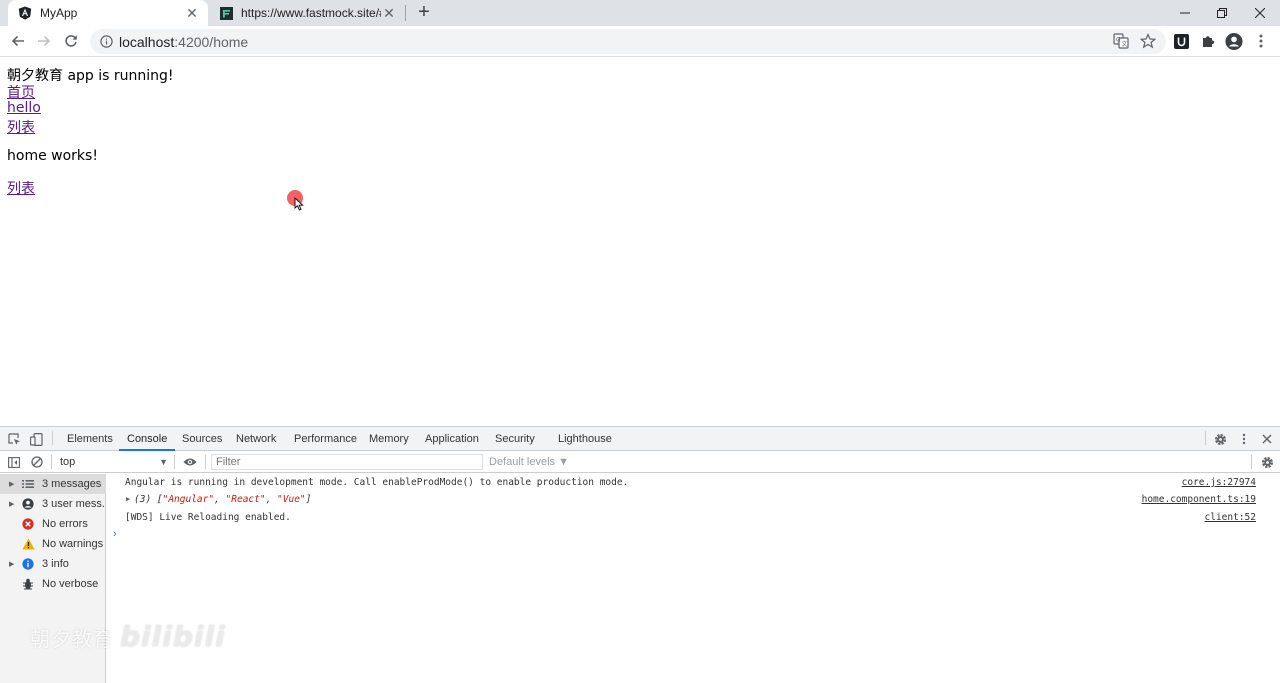 The width and height of the screenshot is (1280, 683). I want to click on array-preview: (3) ["Angular", "React", "Vue"], so click(222, 499).